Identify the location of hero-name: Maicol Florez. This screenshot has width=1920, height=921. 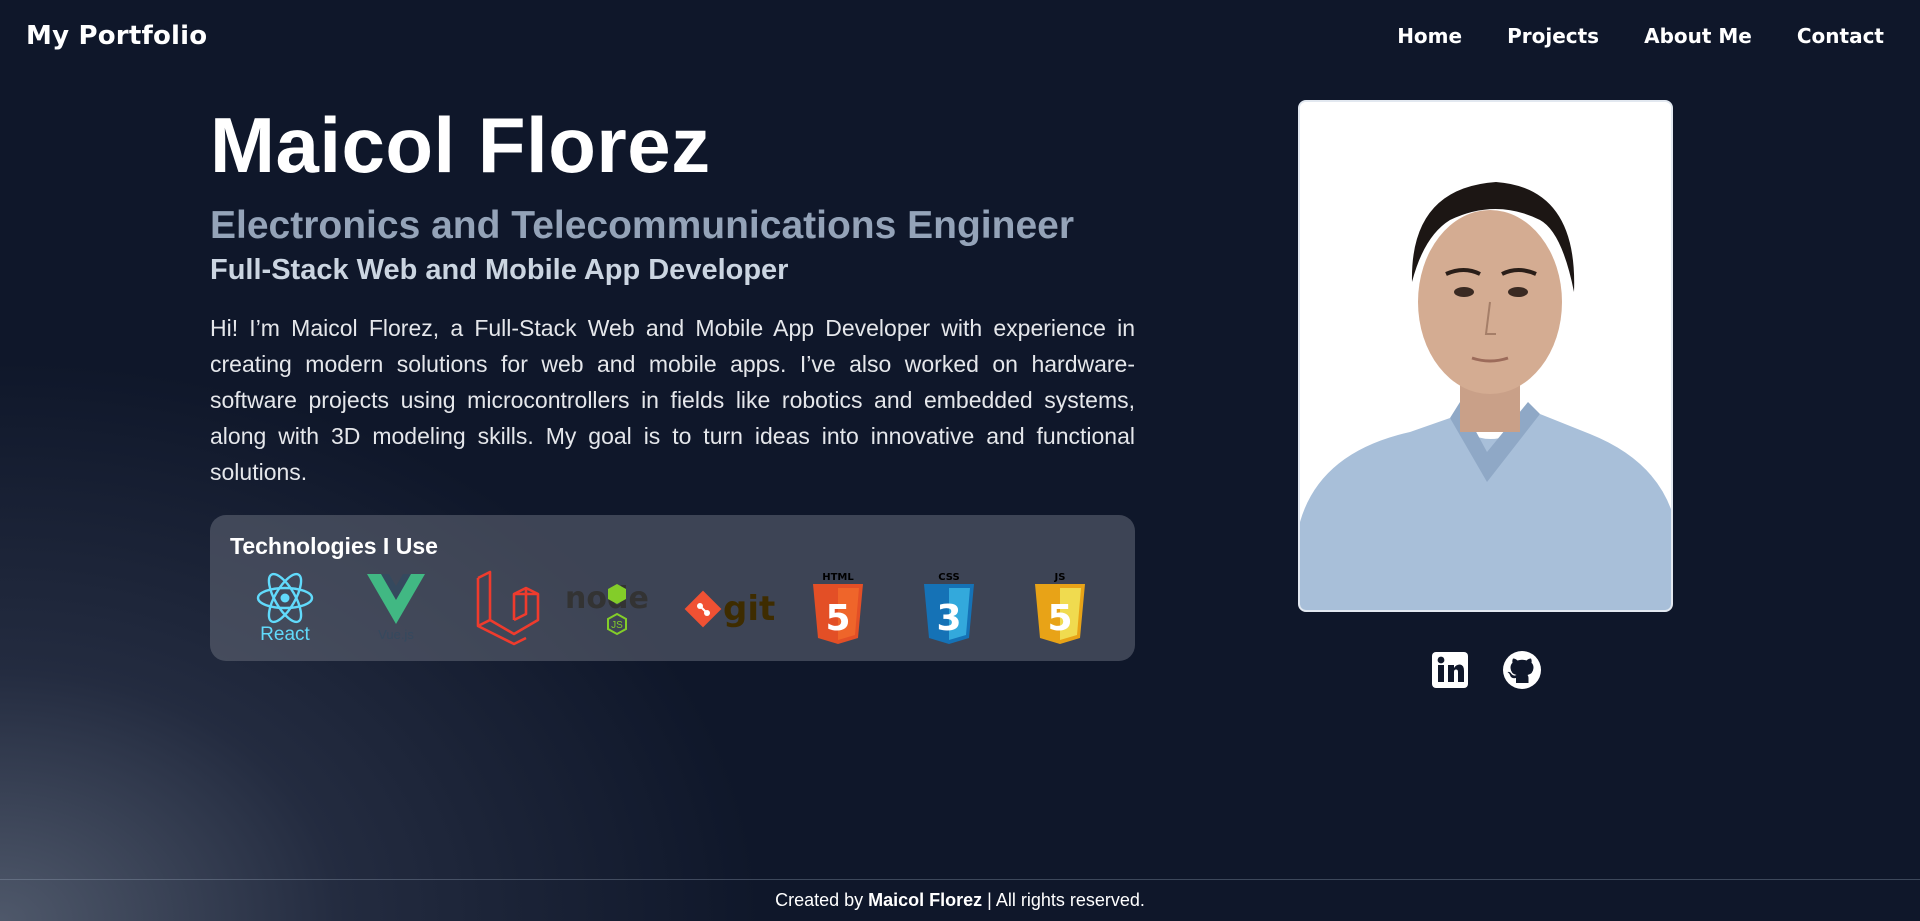
(460, 145).